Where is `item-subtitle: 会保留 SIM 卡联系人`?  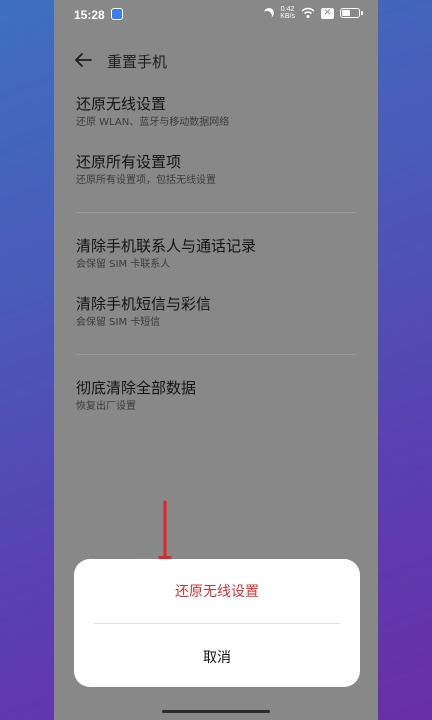 item-subtitle: 会保留 SIM 卡联系人 is located at coordinates (123, 264).